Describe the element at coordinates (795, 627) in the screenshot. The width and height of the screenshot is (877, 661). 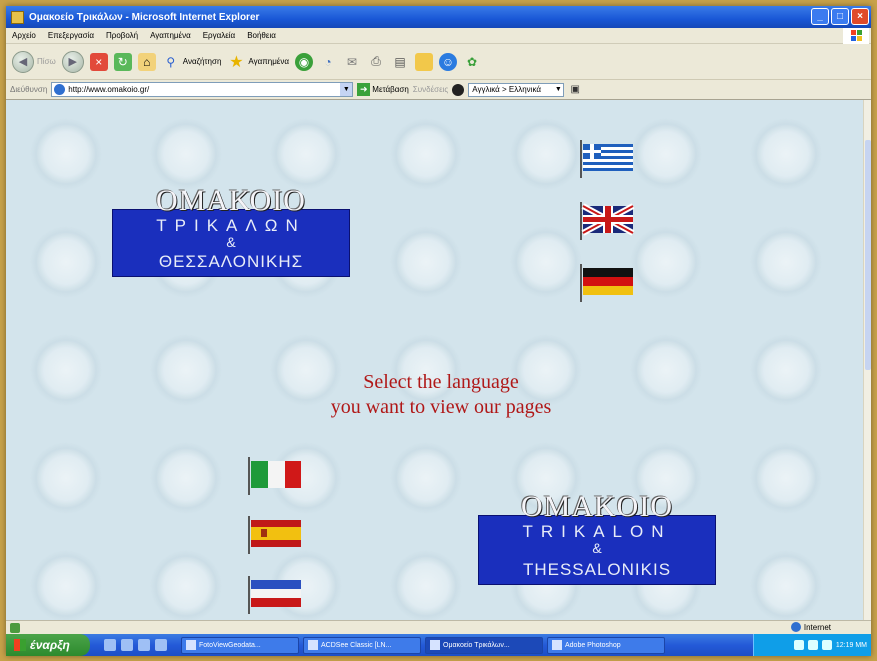
I see `globe-icon` at that location.